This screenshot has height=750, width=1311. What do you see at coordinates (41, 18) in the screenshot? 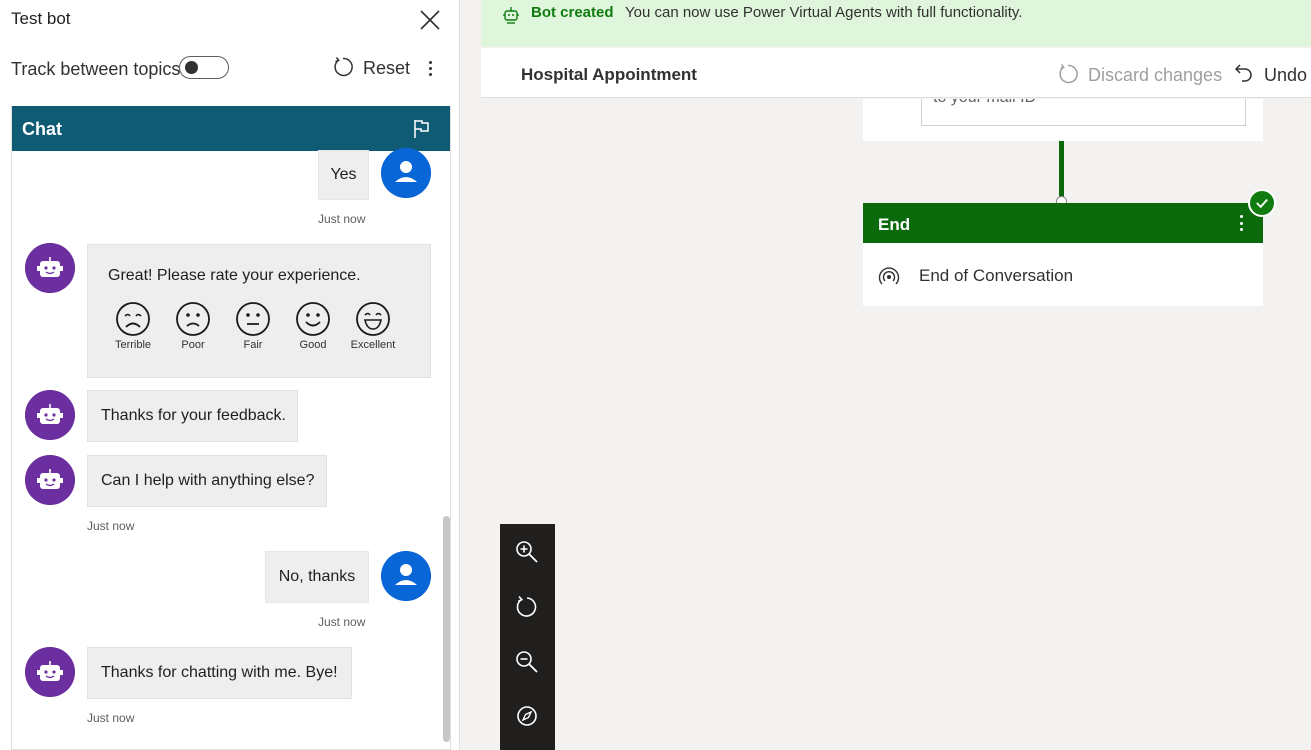
I see `pane-title: Test bot` at bounding box center [41, 18].